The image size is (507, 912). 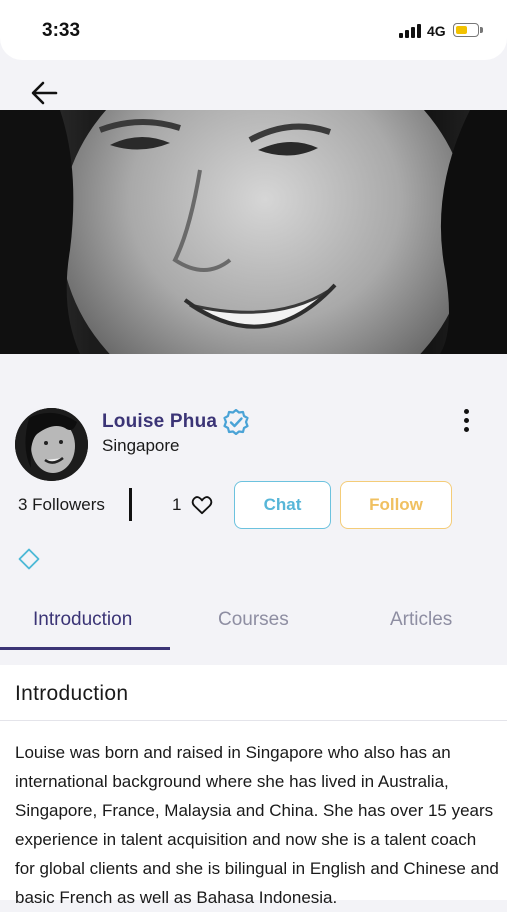 What do you see at coordinates (72, 693) in the screenshot?
I see `introduction-title: Introduction` at bounding box center [72, 693].